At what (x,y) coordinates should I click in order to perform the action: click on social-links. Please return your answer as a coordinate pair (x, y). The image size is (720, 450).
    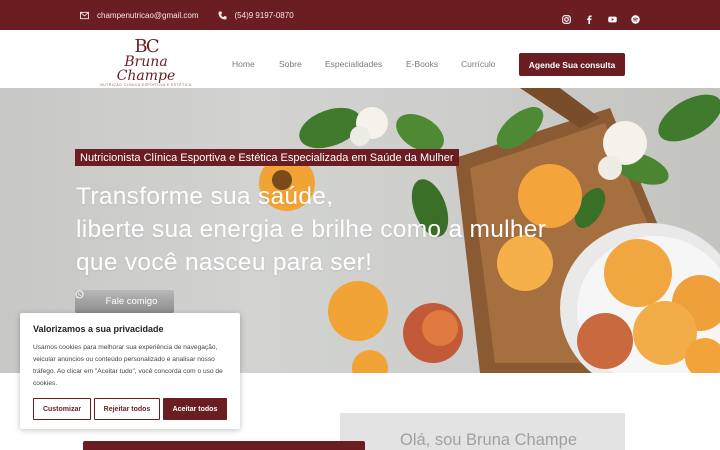
    Looking at the image, I should click on (601, 15).